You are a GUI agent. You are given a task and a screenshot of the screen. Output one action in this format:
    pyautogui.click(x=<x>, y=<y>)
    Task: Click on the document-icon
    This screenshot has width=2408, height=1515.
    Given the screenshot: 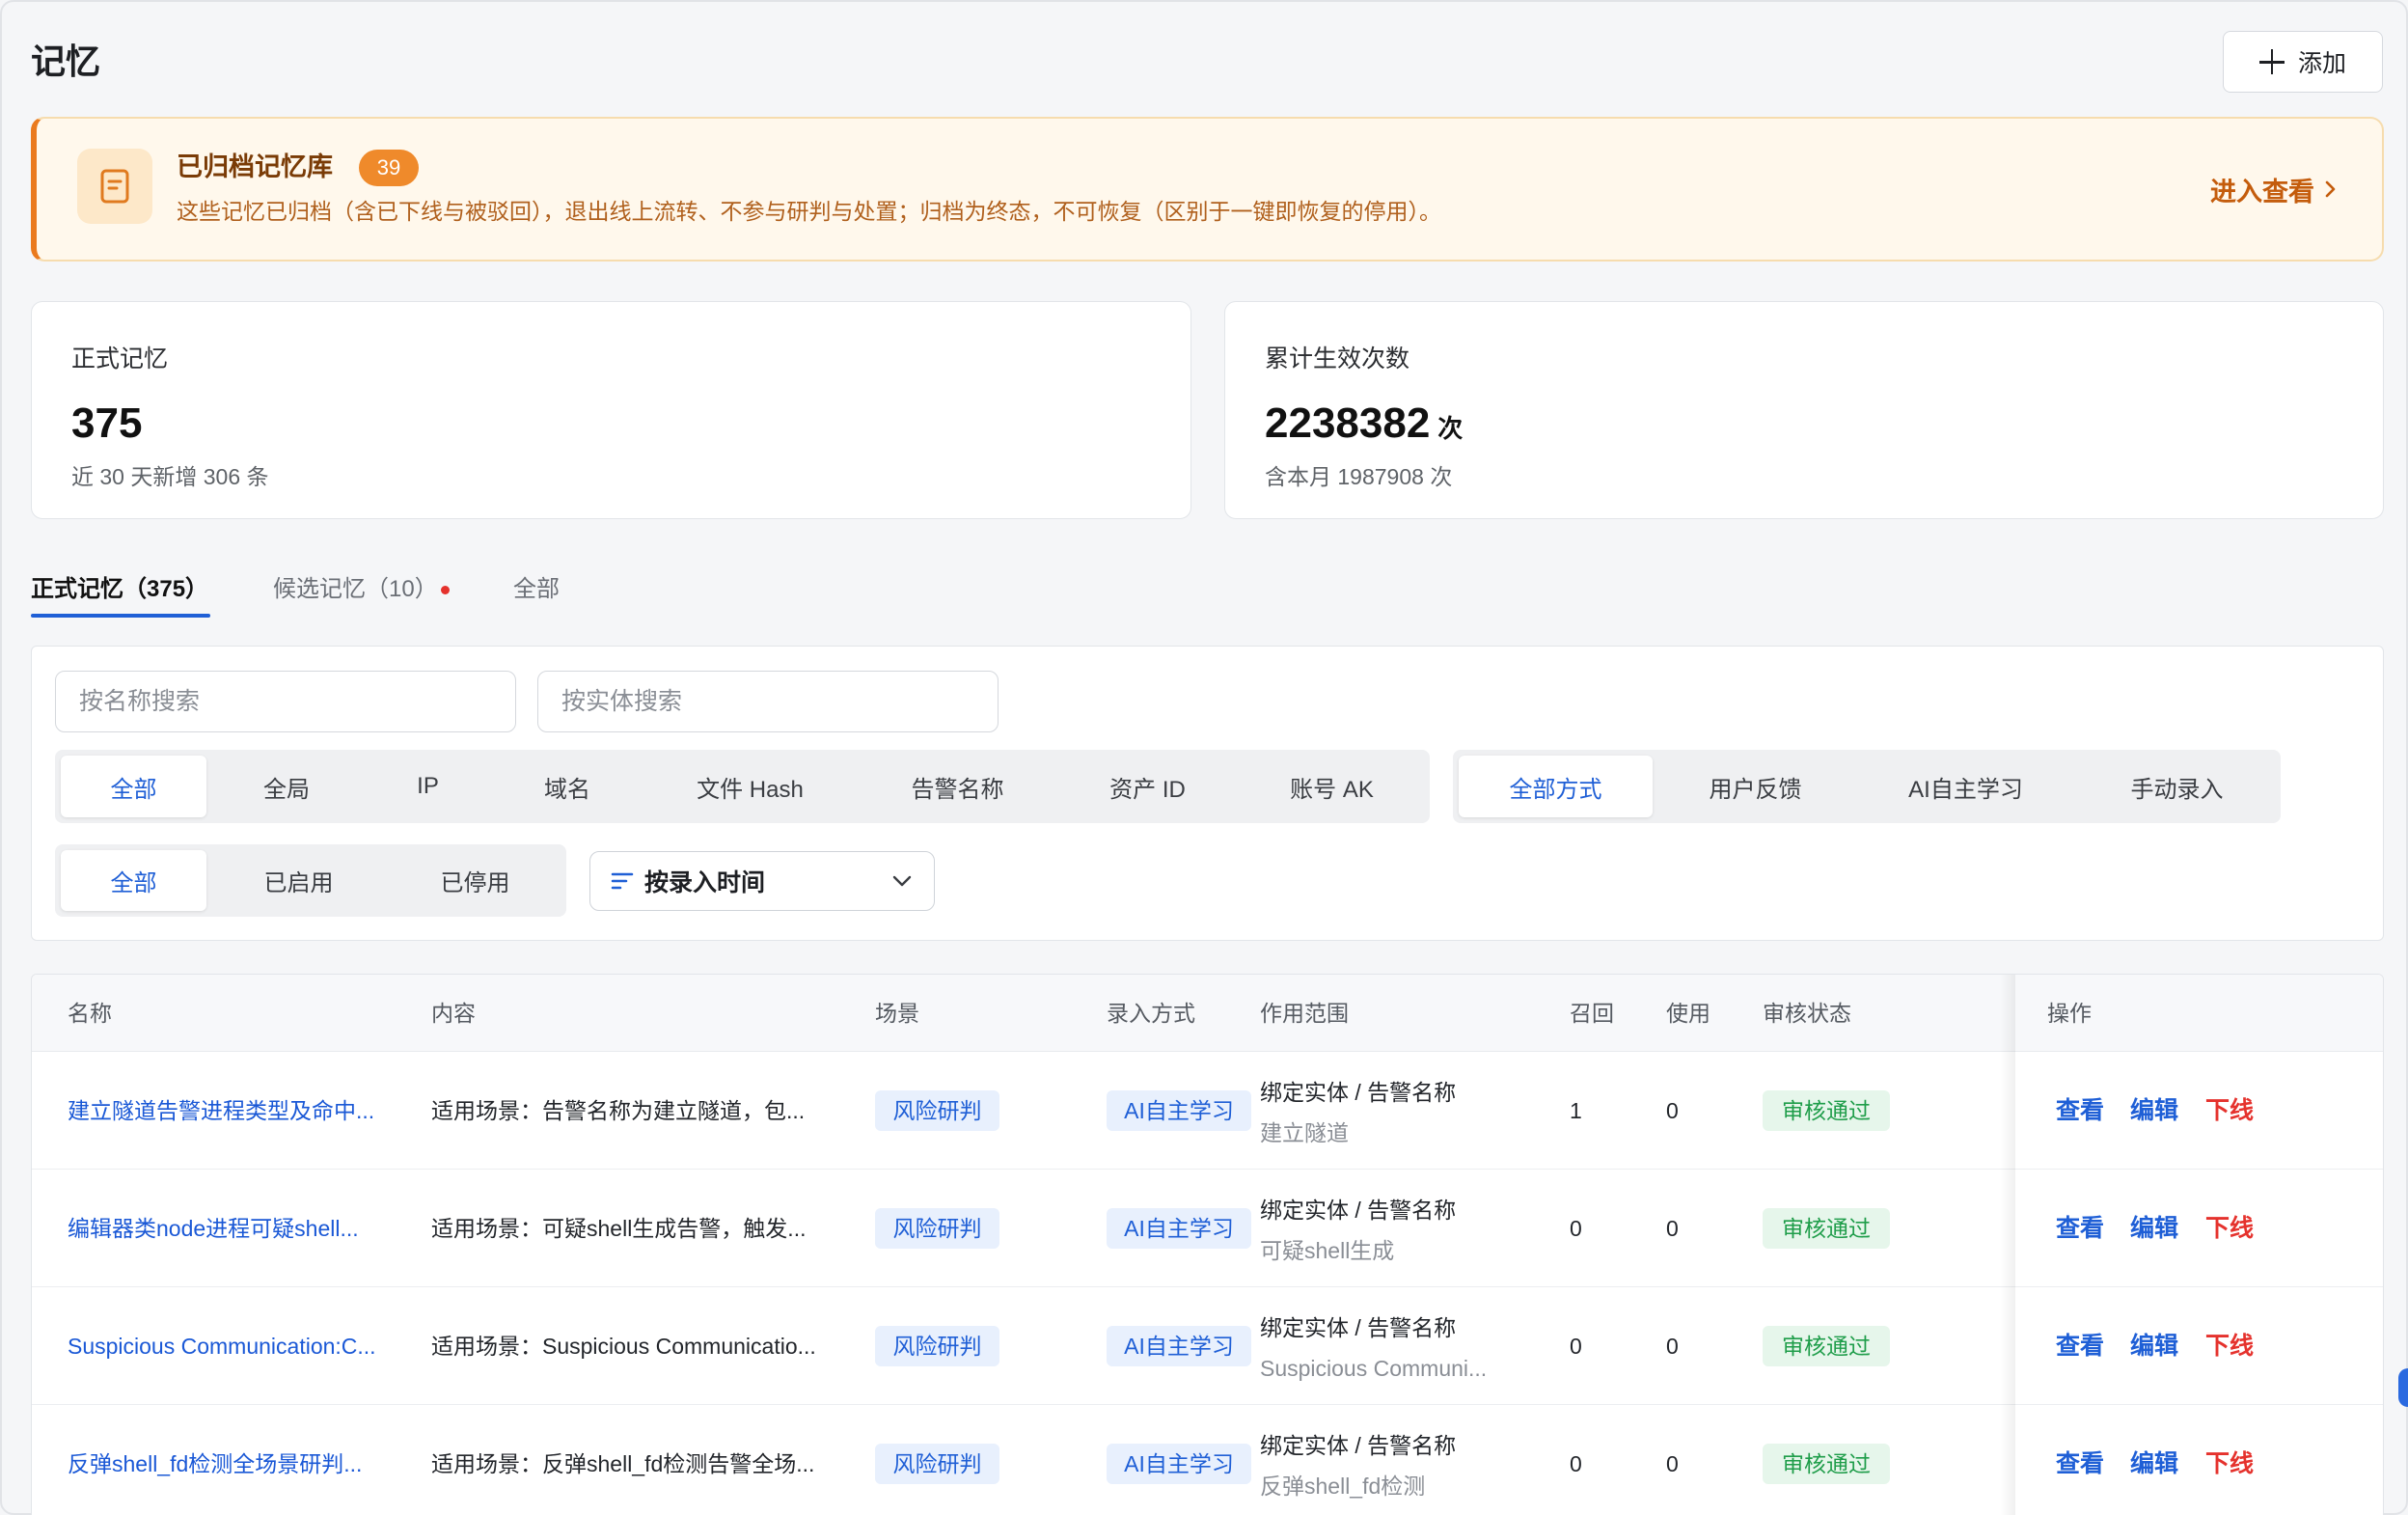 What is the action you would take?
    pyautogui.click(x=114, y=187)
    